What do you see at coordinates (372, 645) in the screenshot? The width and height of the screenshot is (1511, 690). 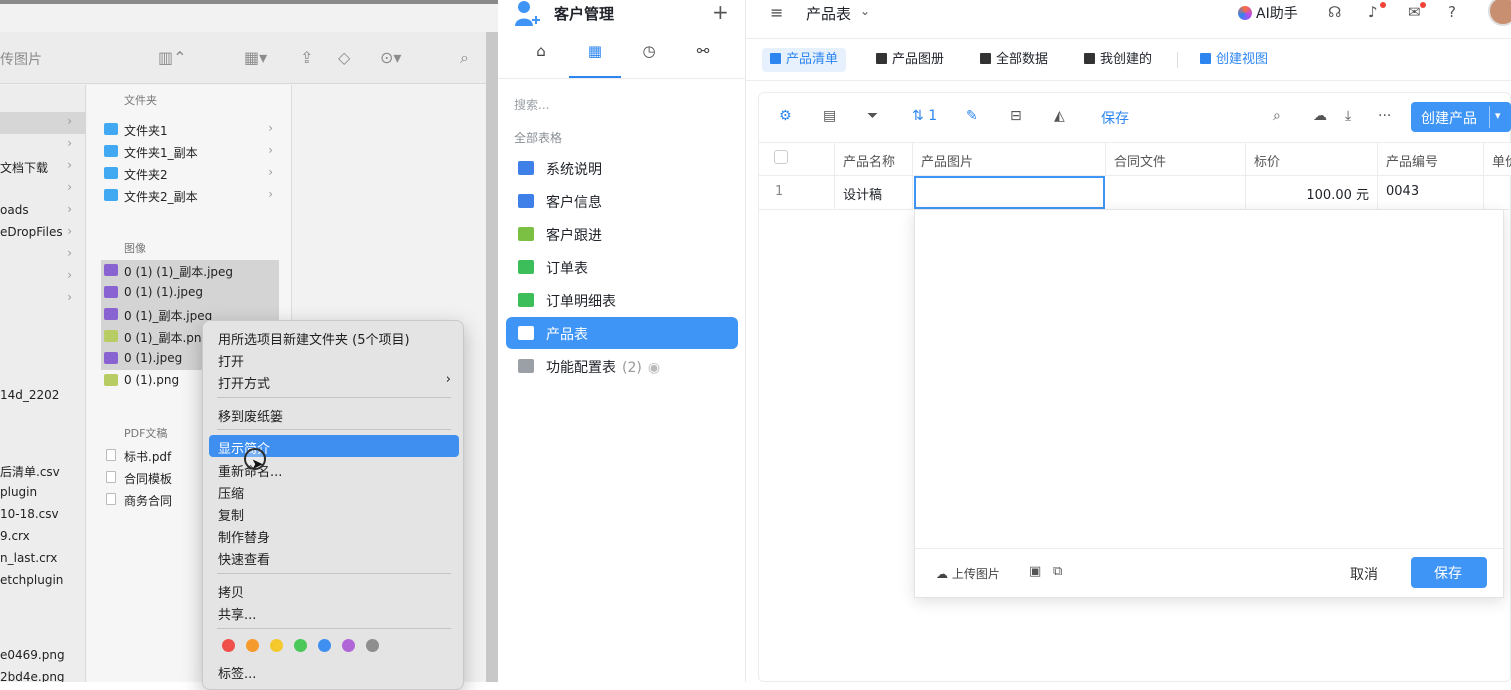 I see `tag-color-gray` at bounding box center [372, 645].